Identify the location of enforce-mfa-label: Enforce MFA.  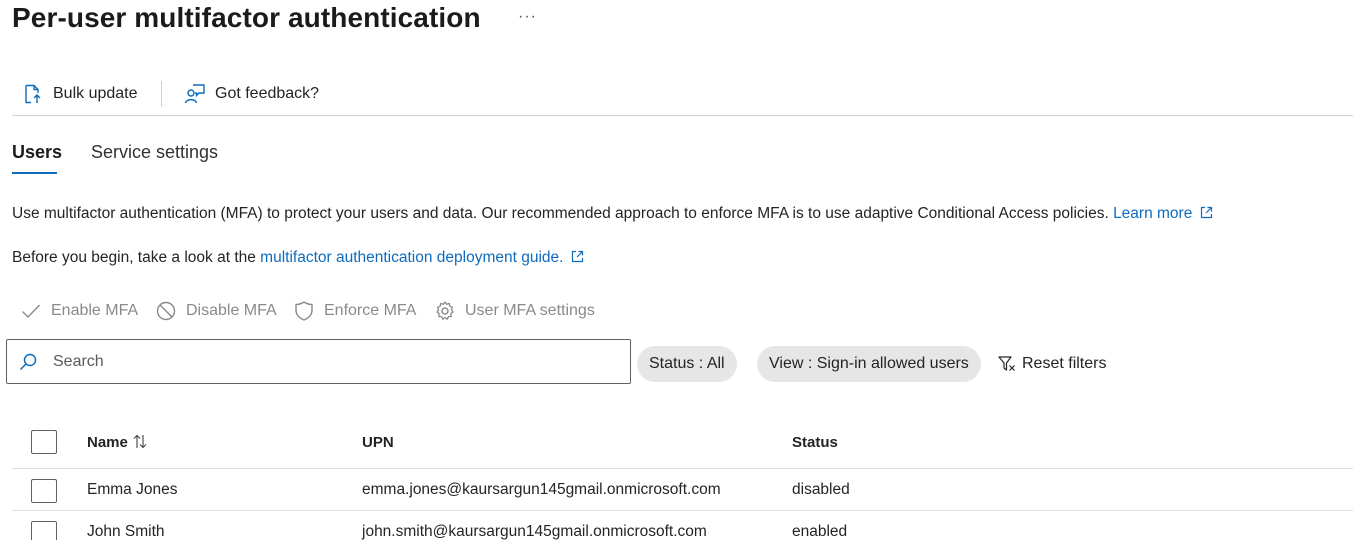
(370, 310).